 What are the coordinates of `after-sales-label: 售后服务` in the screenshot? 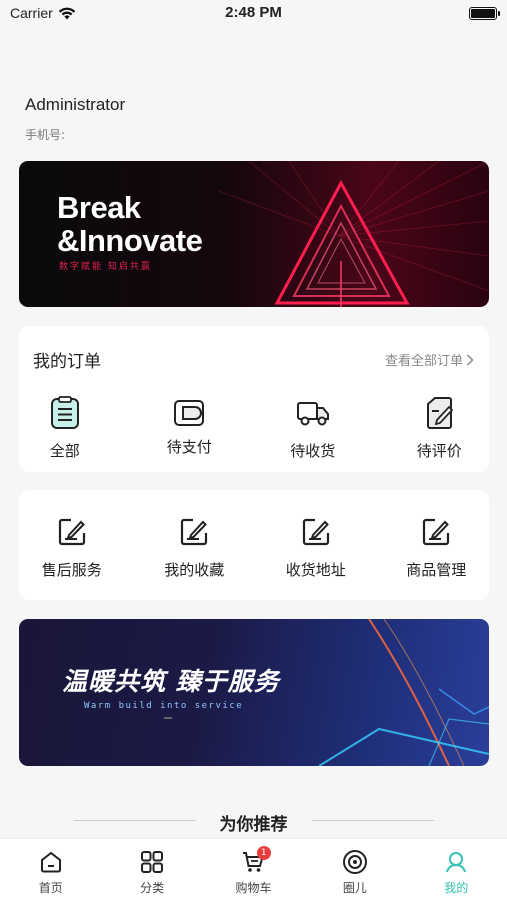 It's located at (71, 570).